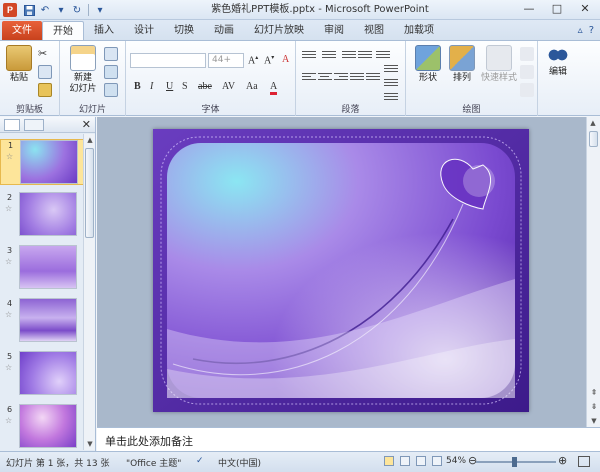 This screenshot has width=600, height=472. What do you see at coordinates (374, 30) in the screenshot?
I see `tab-view: 视图` at bounding box center [374, 30].